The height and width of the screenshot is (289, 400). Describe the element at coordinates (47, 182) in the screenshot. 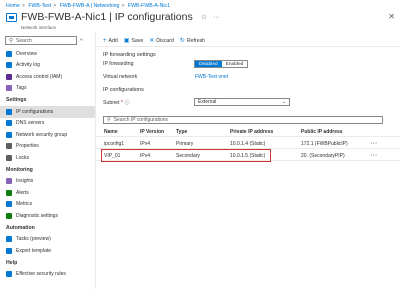

I see `sidebar-item-insights: Insights` at that location.